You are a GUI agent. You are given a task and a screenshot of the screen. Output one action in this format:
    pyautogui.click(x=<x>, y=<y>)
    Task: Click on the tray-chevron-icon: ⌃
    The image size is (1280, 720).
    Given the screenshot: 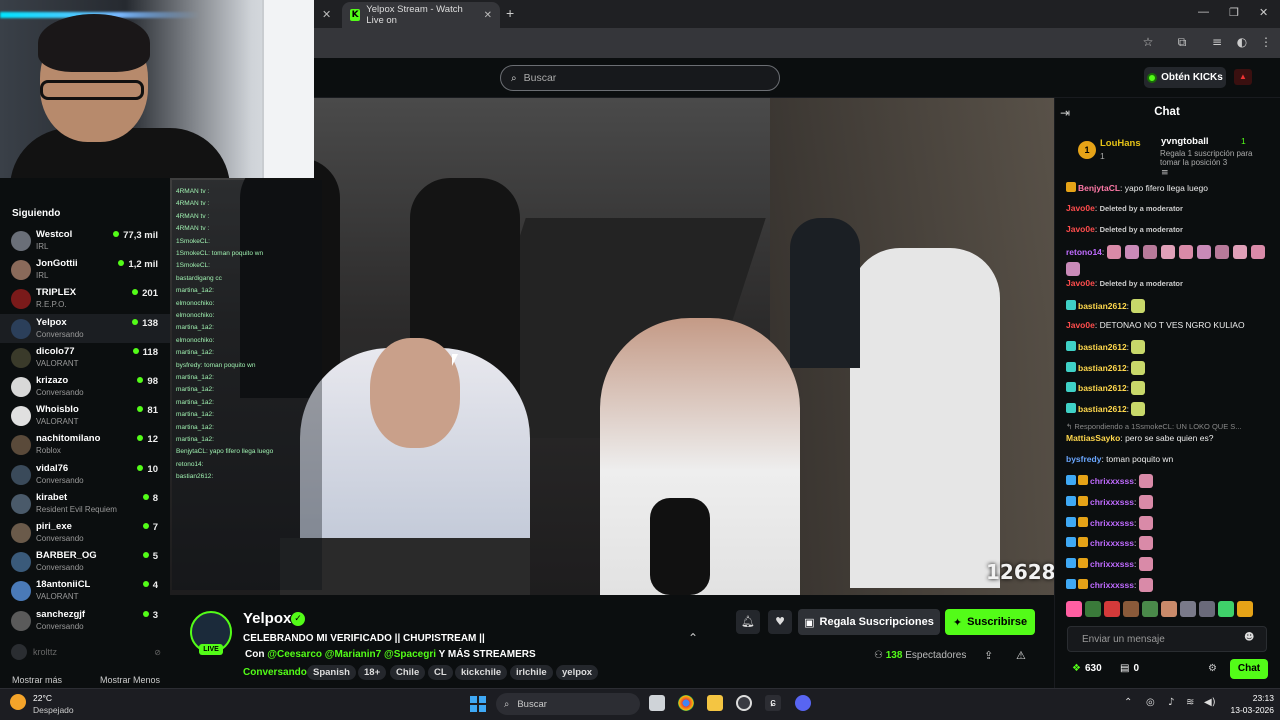 What is the action you would take?
    pyautogui.click(x=1128, y=702)
    